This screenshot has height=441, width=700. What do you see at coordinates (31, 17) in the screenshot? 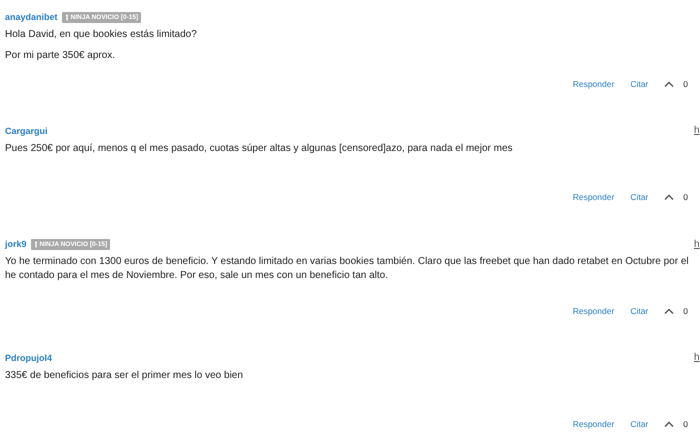
I see `username-link: anaydanibet` at bounding box center [31, 17].